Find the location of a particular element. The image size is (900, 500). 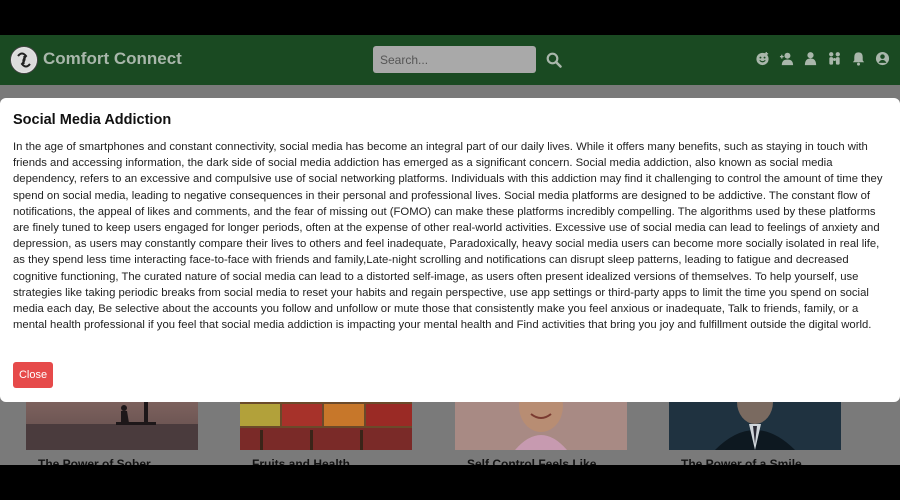

add-friend-icon is located at coordinates (786, 58).